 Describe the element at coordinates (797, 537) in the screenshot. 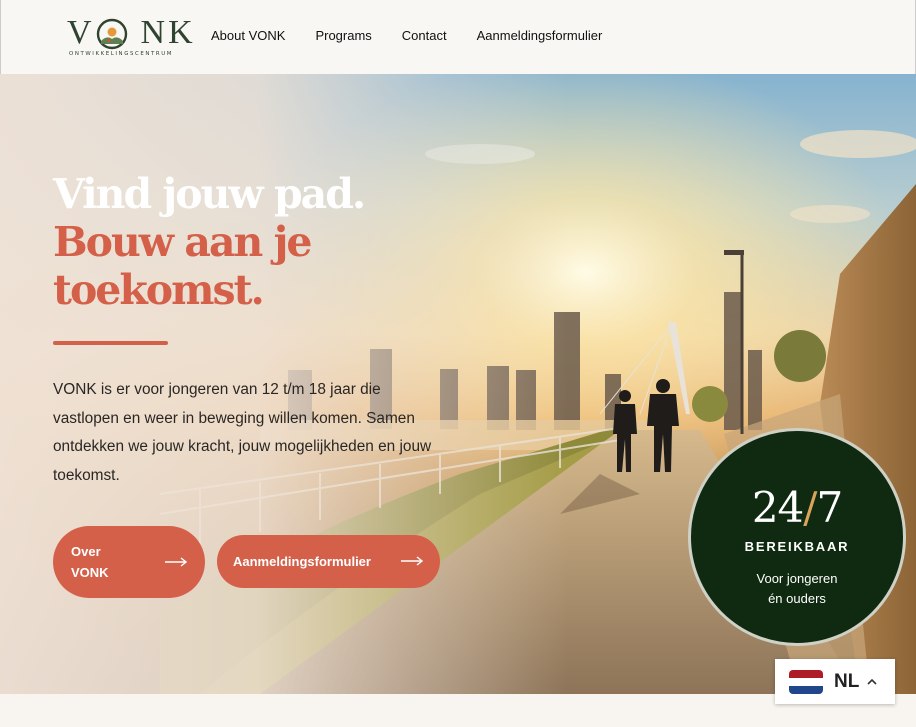

I see `availability-badge: 24/7 BEREIKBAAR Voor jongeren én ouders` at that location.